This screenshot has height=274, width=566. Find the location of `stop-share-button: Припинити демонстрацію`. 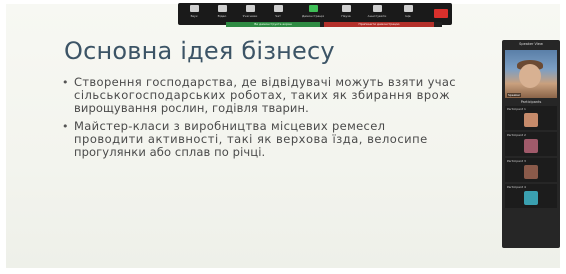

stop-share-button: Припинити демонстрацію is located at coordinates (379, 24).